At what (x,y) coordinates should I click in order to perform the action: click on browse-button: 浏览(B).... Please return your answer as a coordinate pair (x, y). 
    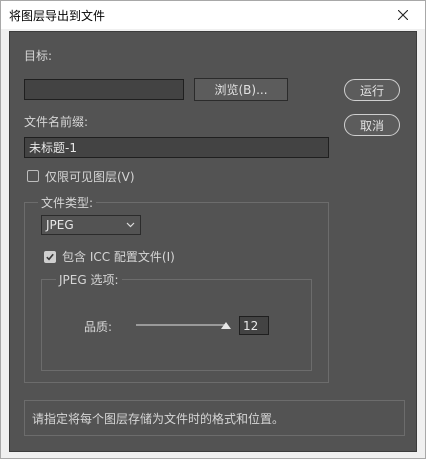
    Looking at the image, I should click on (241, 89).